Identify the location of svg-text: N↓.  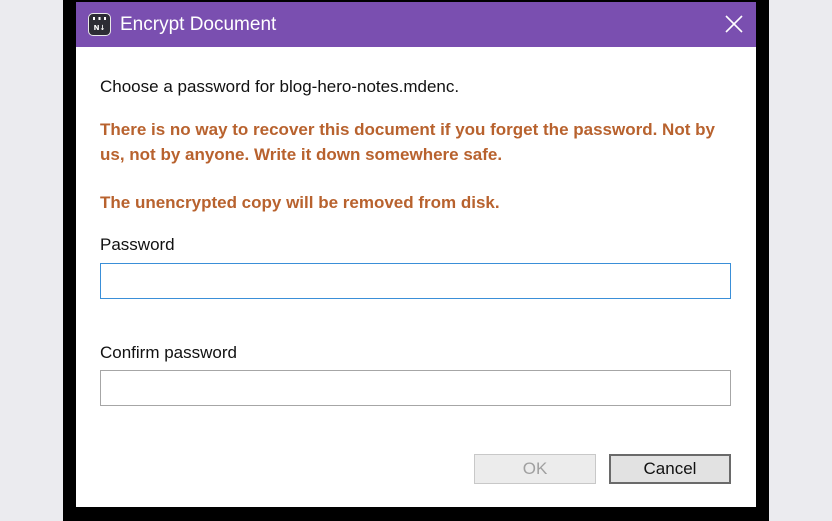
(100, 28).